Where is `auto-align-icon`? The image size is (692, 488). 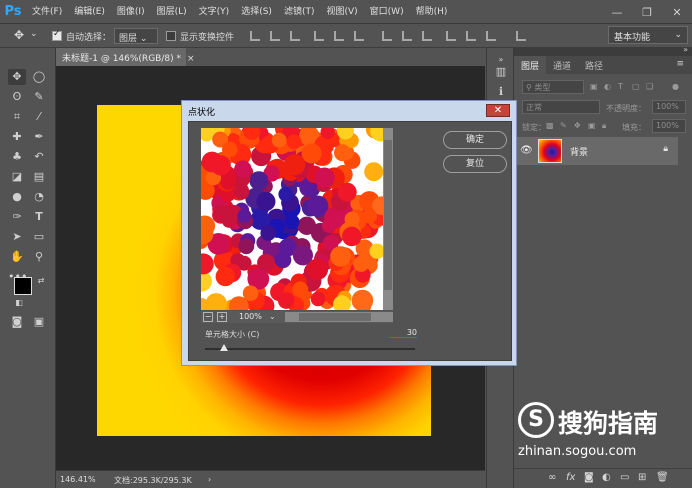 auto-align-icon is located at coordinates (521, 36).